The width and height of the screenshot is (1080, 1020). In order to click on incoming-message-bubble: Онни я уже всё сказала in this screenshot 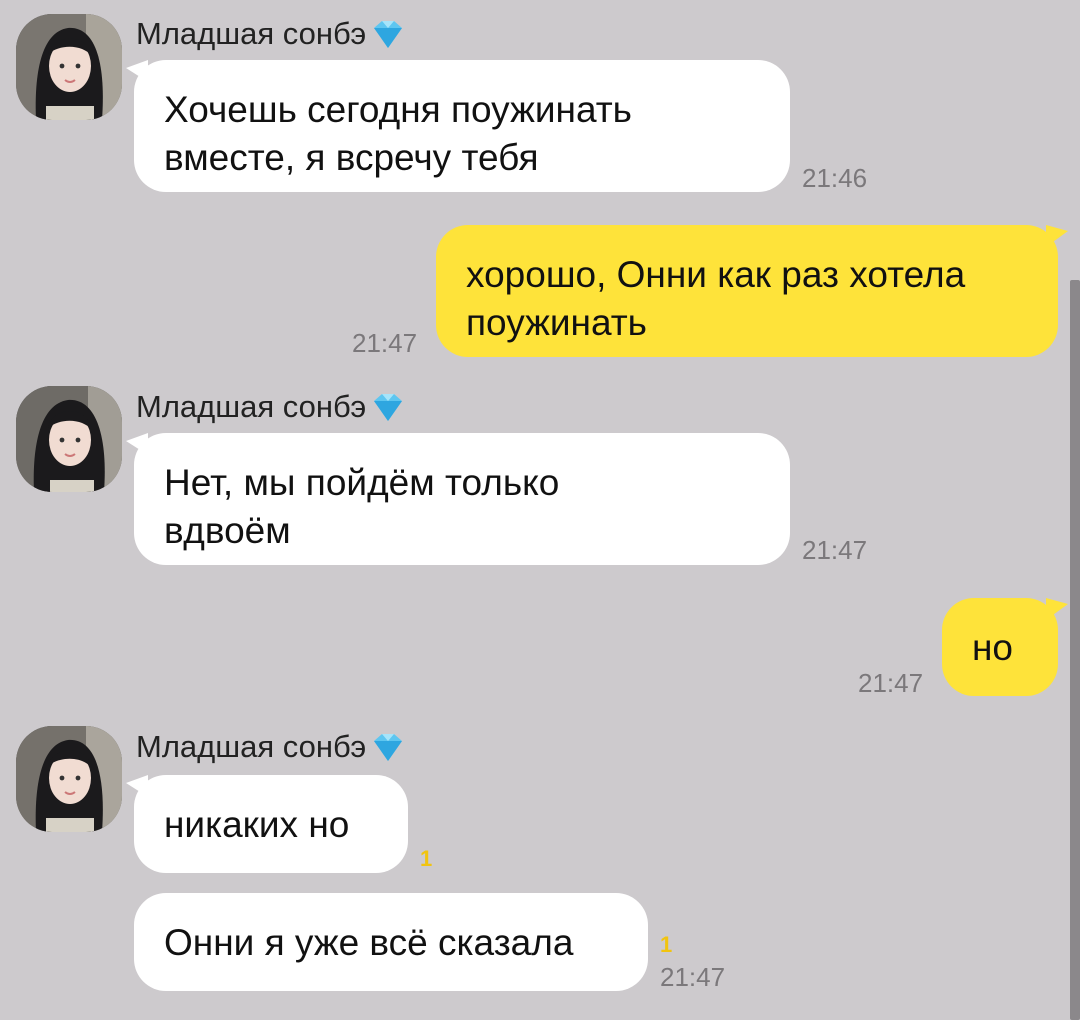, I will do `click(391, 942)`.